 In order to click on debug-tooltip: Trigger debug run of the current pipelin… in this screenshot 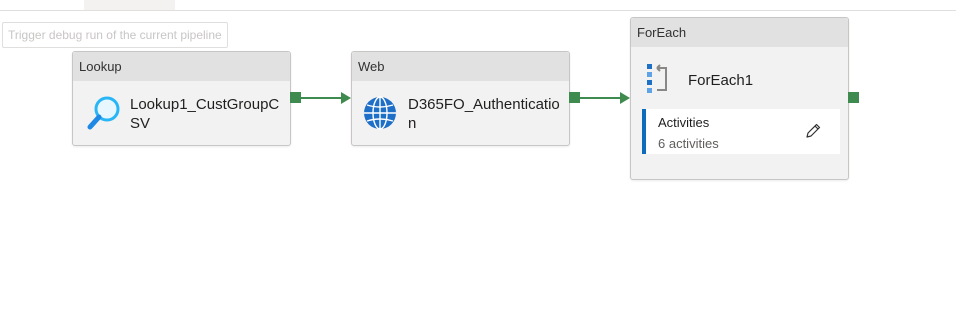, I will do `click(115, 35)`.